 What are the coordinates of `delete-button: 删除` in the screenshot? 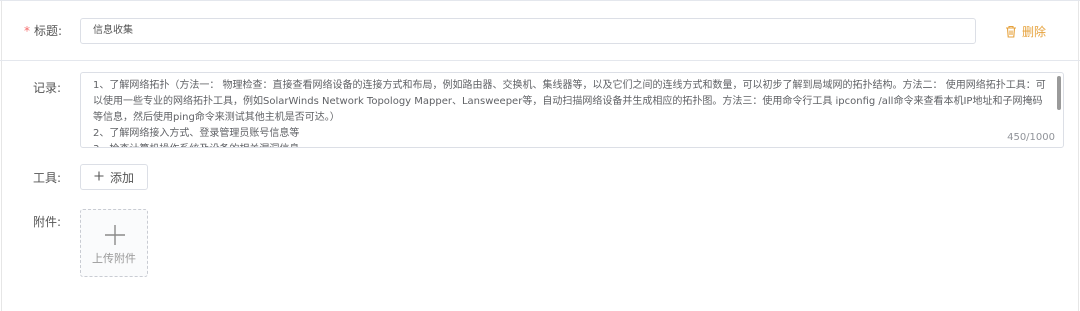 It's located at (1025, 31).